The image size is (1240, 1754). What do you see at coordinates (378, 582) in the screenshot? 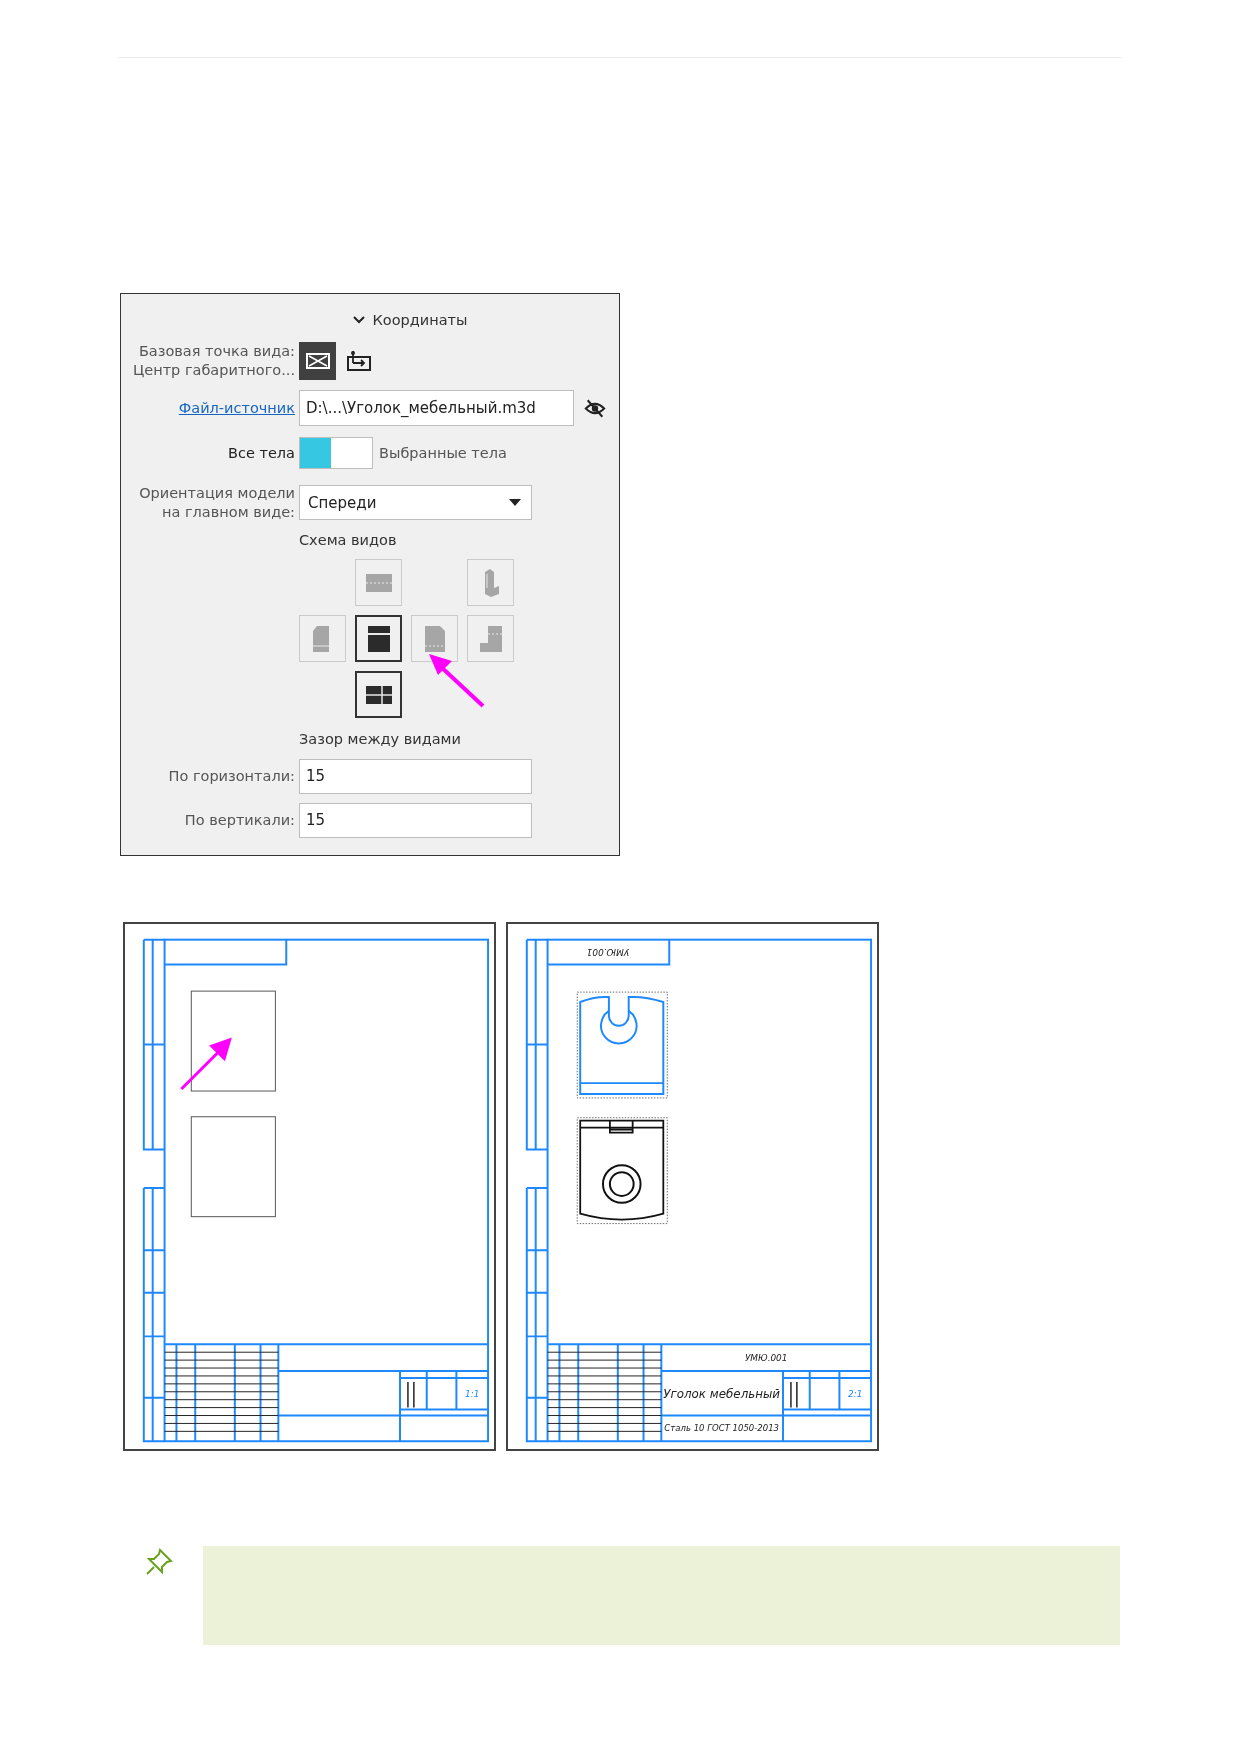
I see `top-view-icon` at bounding box center [378, 582].